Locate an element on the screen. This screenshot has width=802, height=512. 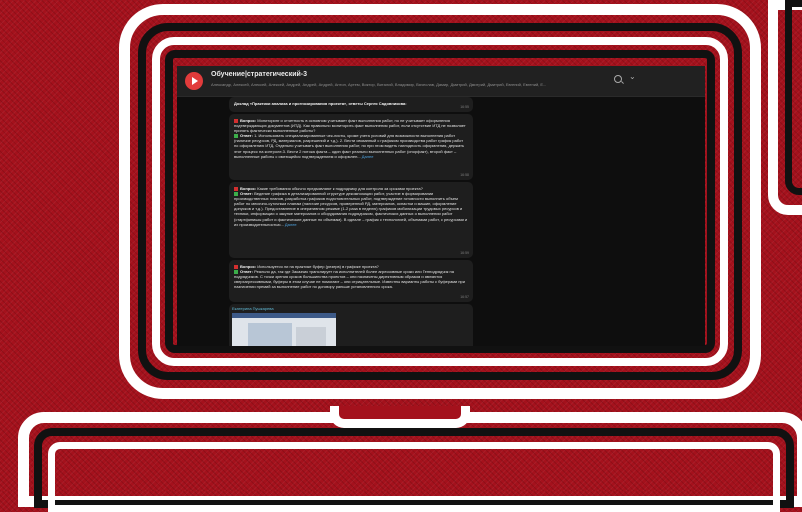
chat-avatar-play-icon is located at coordinates (194, 81).